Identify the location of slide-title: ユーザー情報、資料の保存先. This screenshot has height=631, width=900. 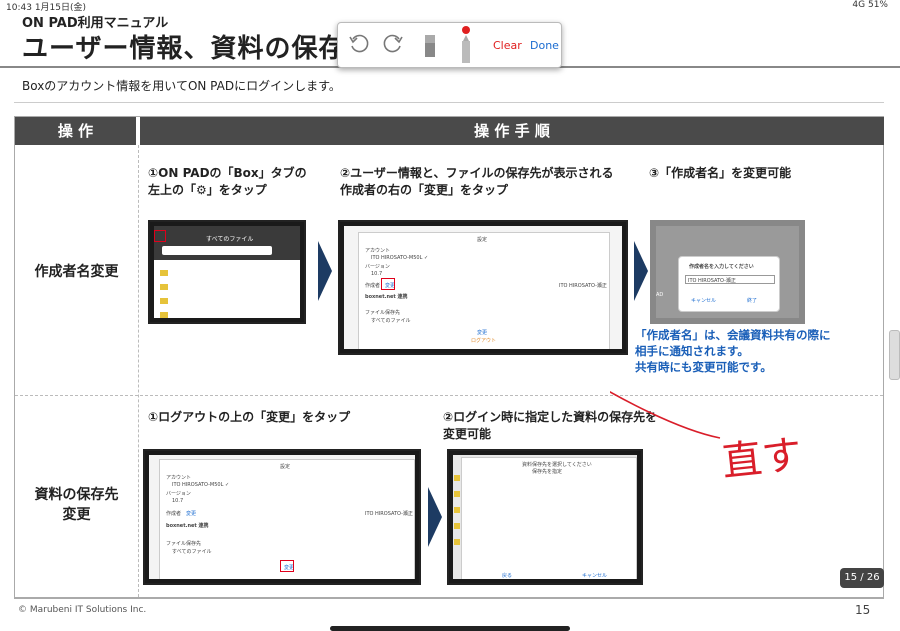
(197, 49).